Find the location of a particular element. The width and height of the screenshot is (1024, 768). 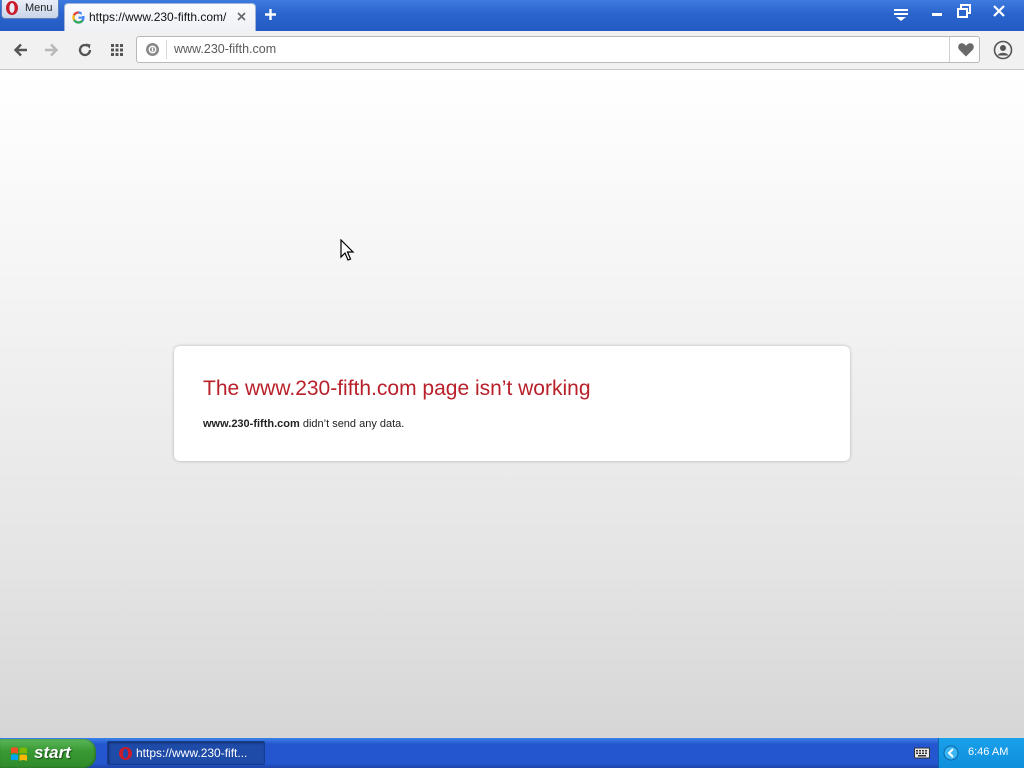

tray-arrow-icon is located at coordinates (951, 753).